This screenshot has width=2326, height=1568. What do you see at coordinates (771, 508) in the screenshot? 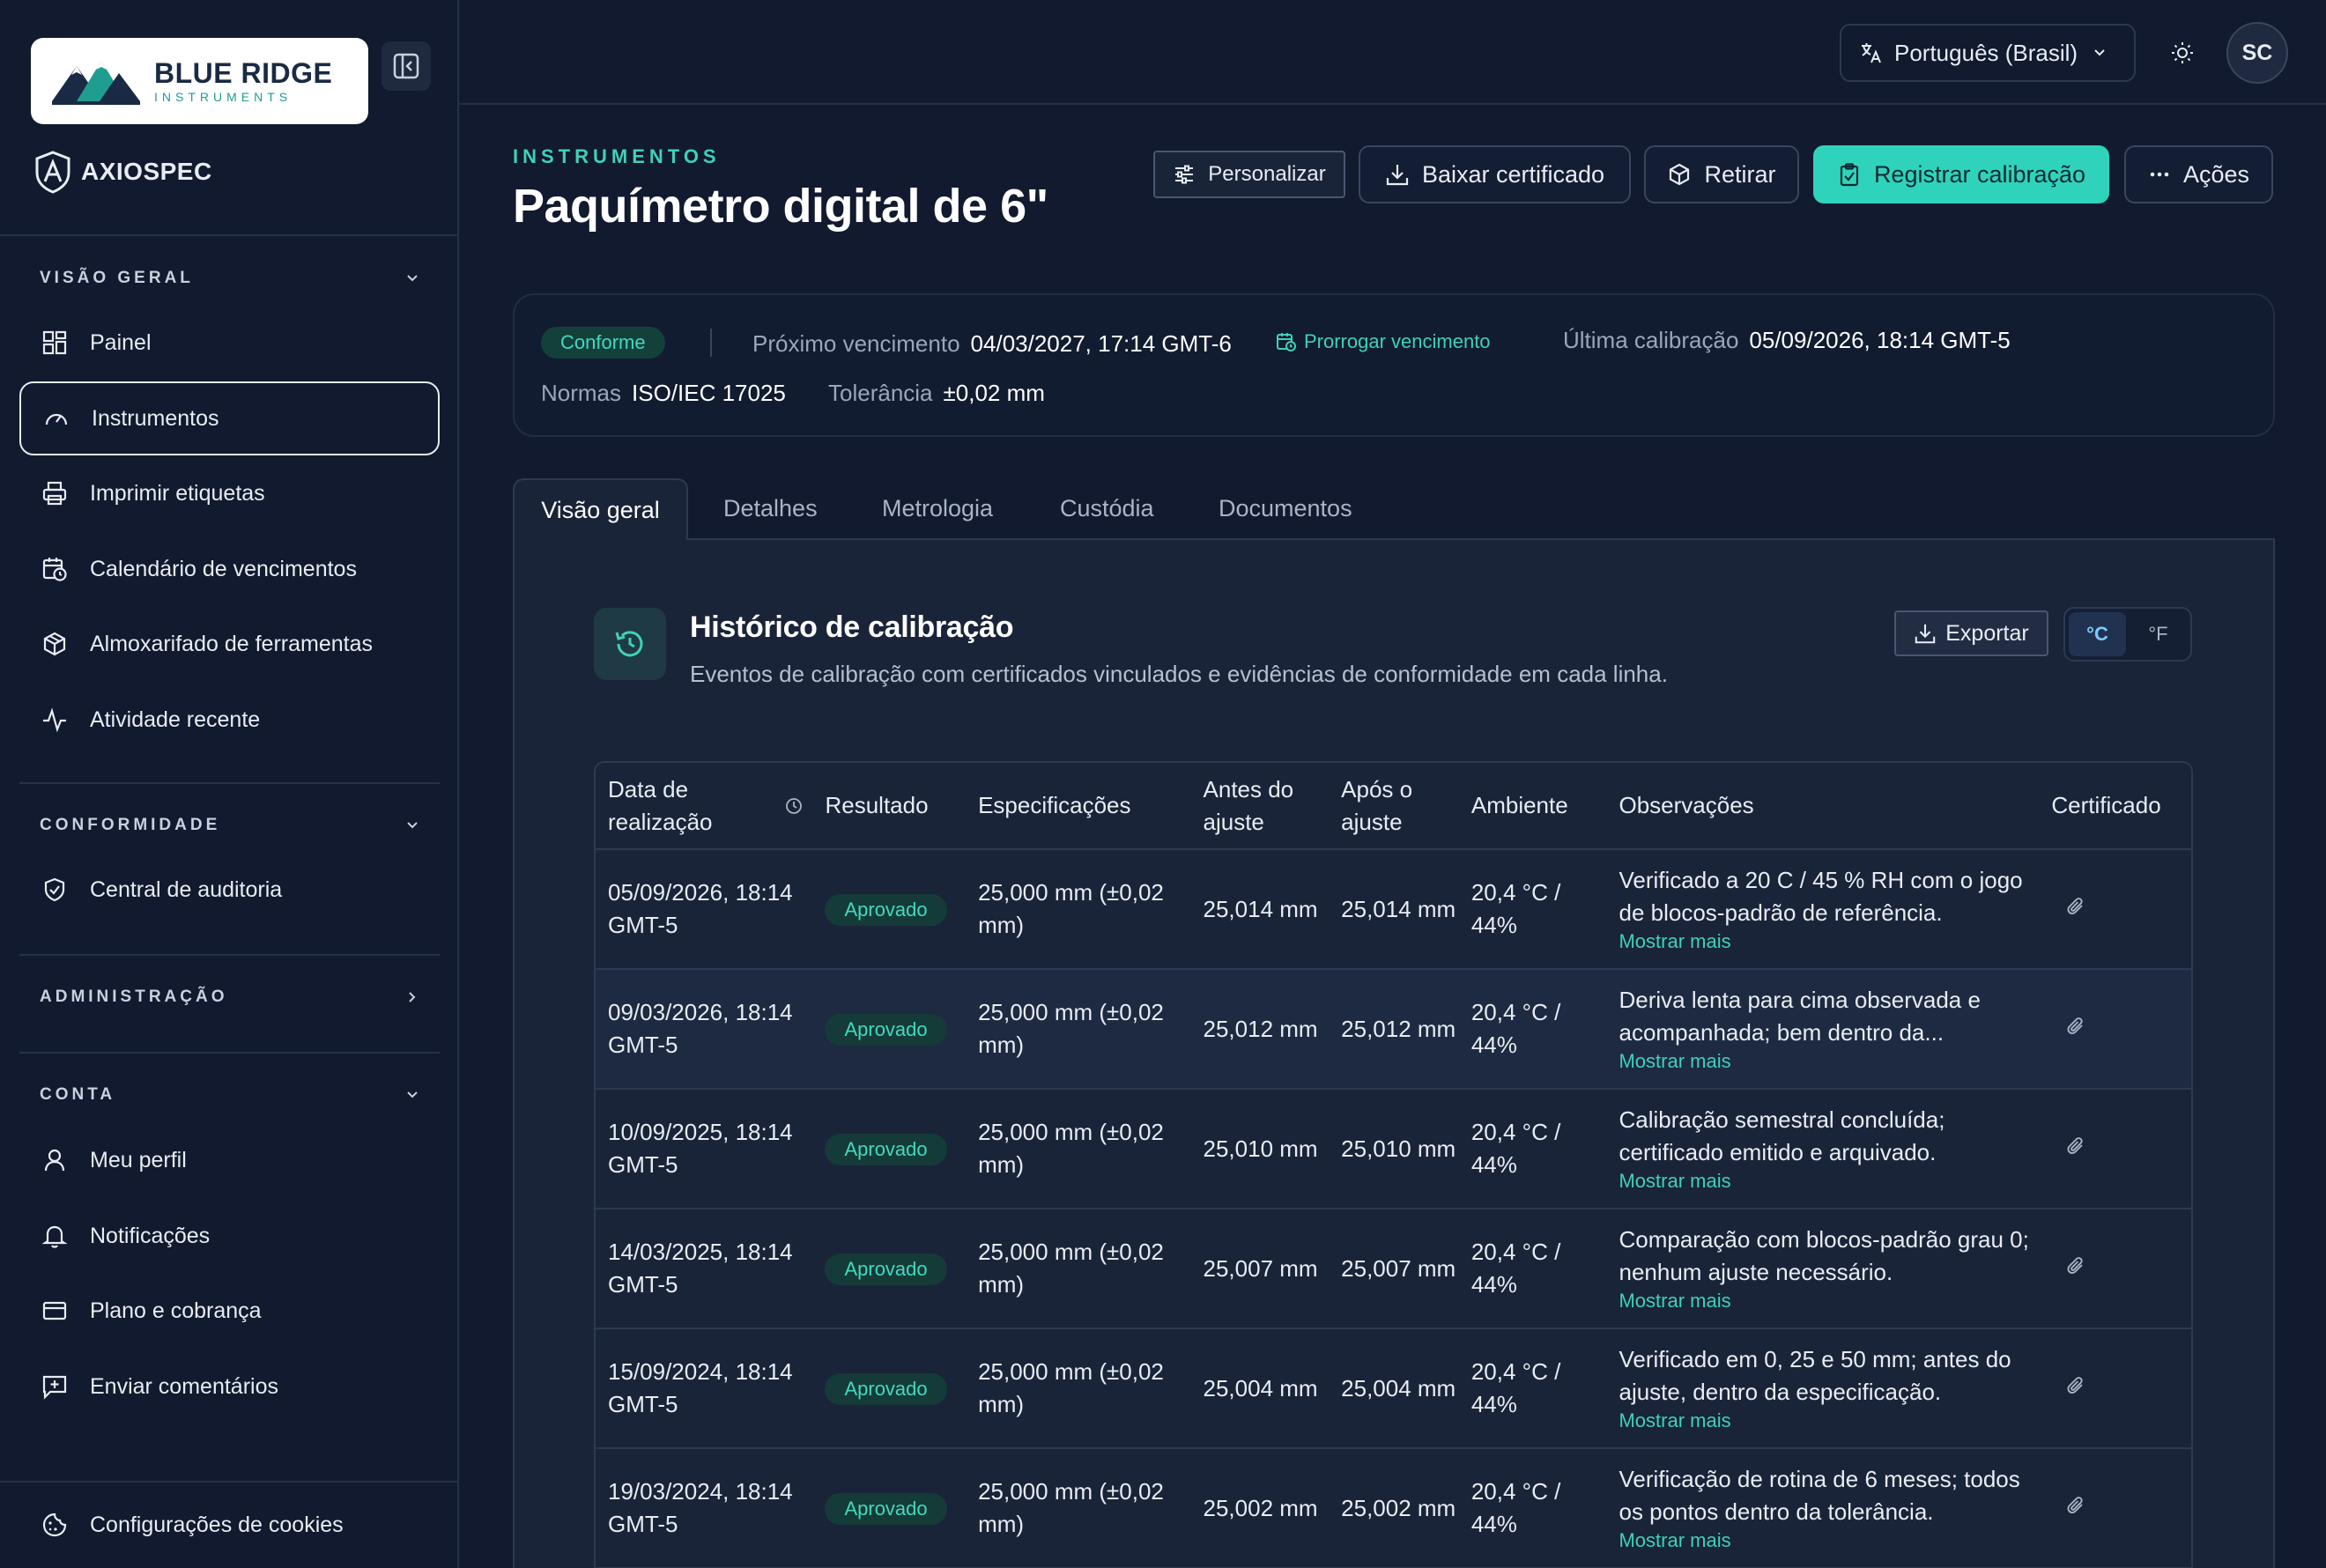
I see `tab-detalhes: Detalhes` at bounding box center [771, 508].